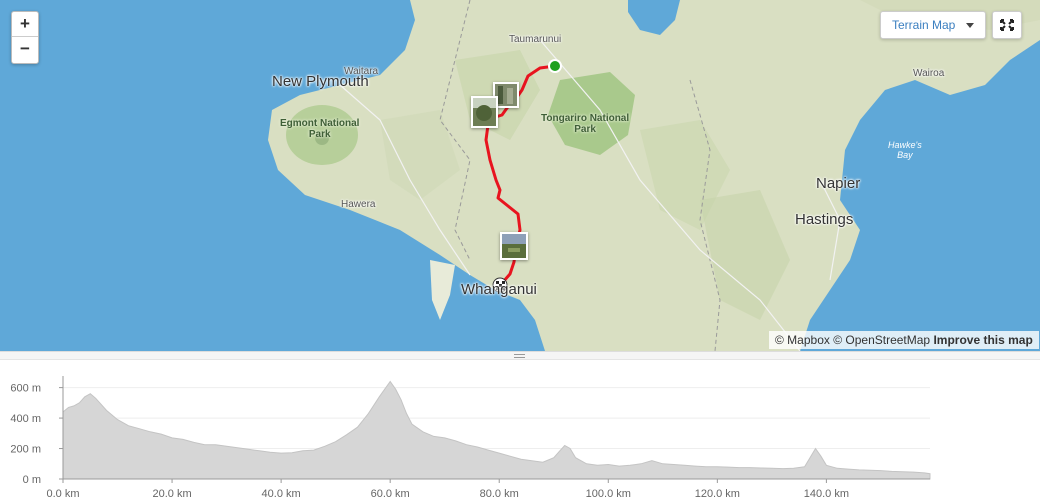 This screenshot has height=500, width=1040. What do you see at coordinates (499, 494) in the screenshot?
I see `x-tick-label: 80.0 km` at bounding box center [499, 494].